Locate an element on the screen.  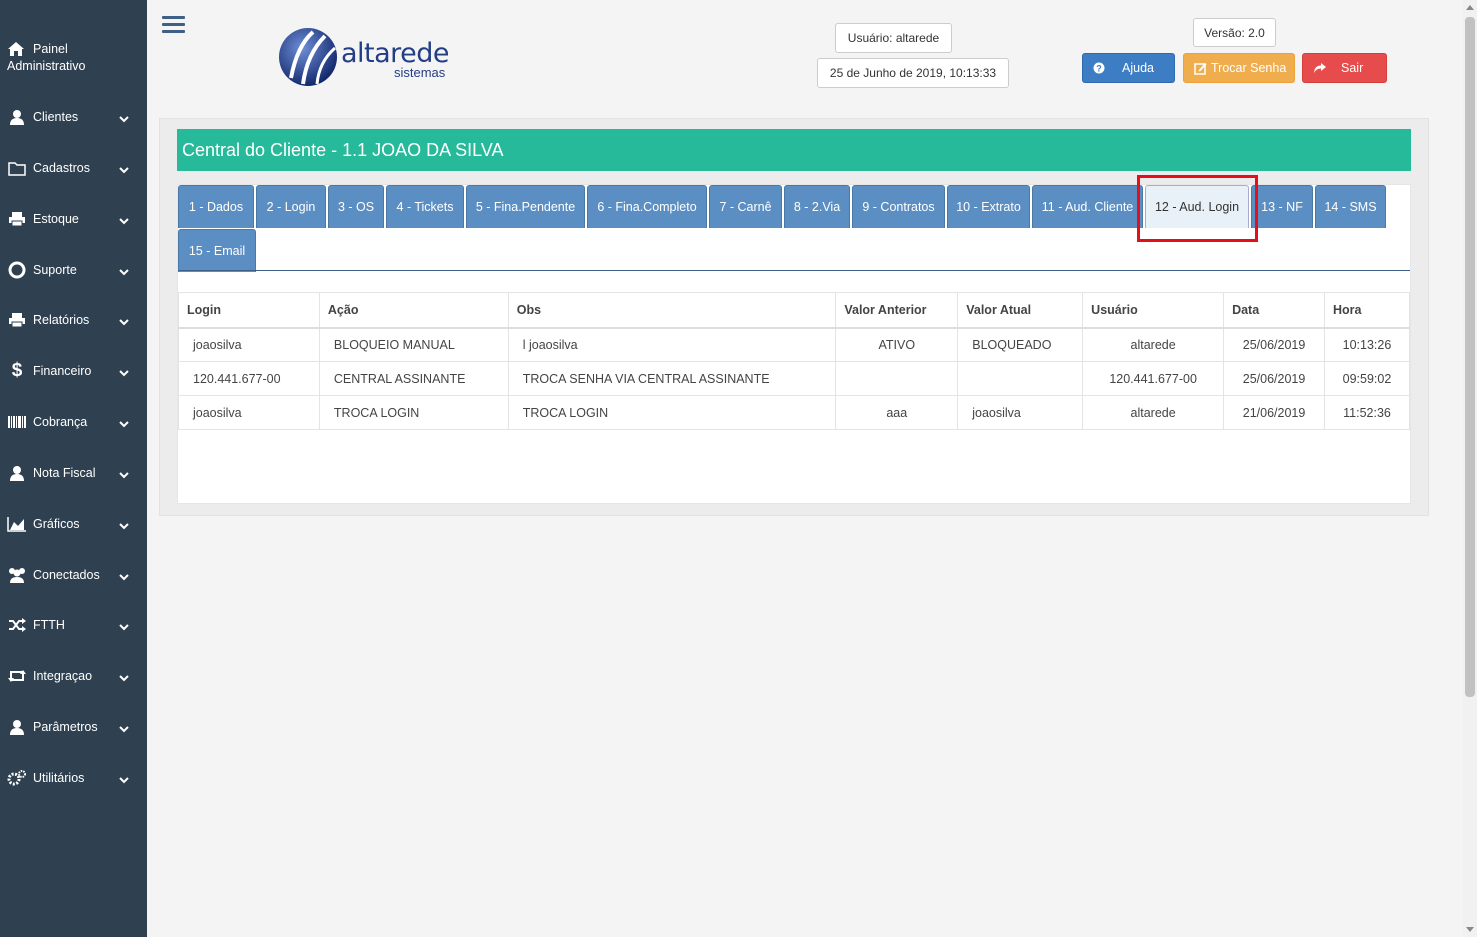
area-chart-icon is located at coordinates (17, 524).